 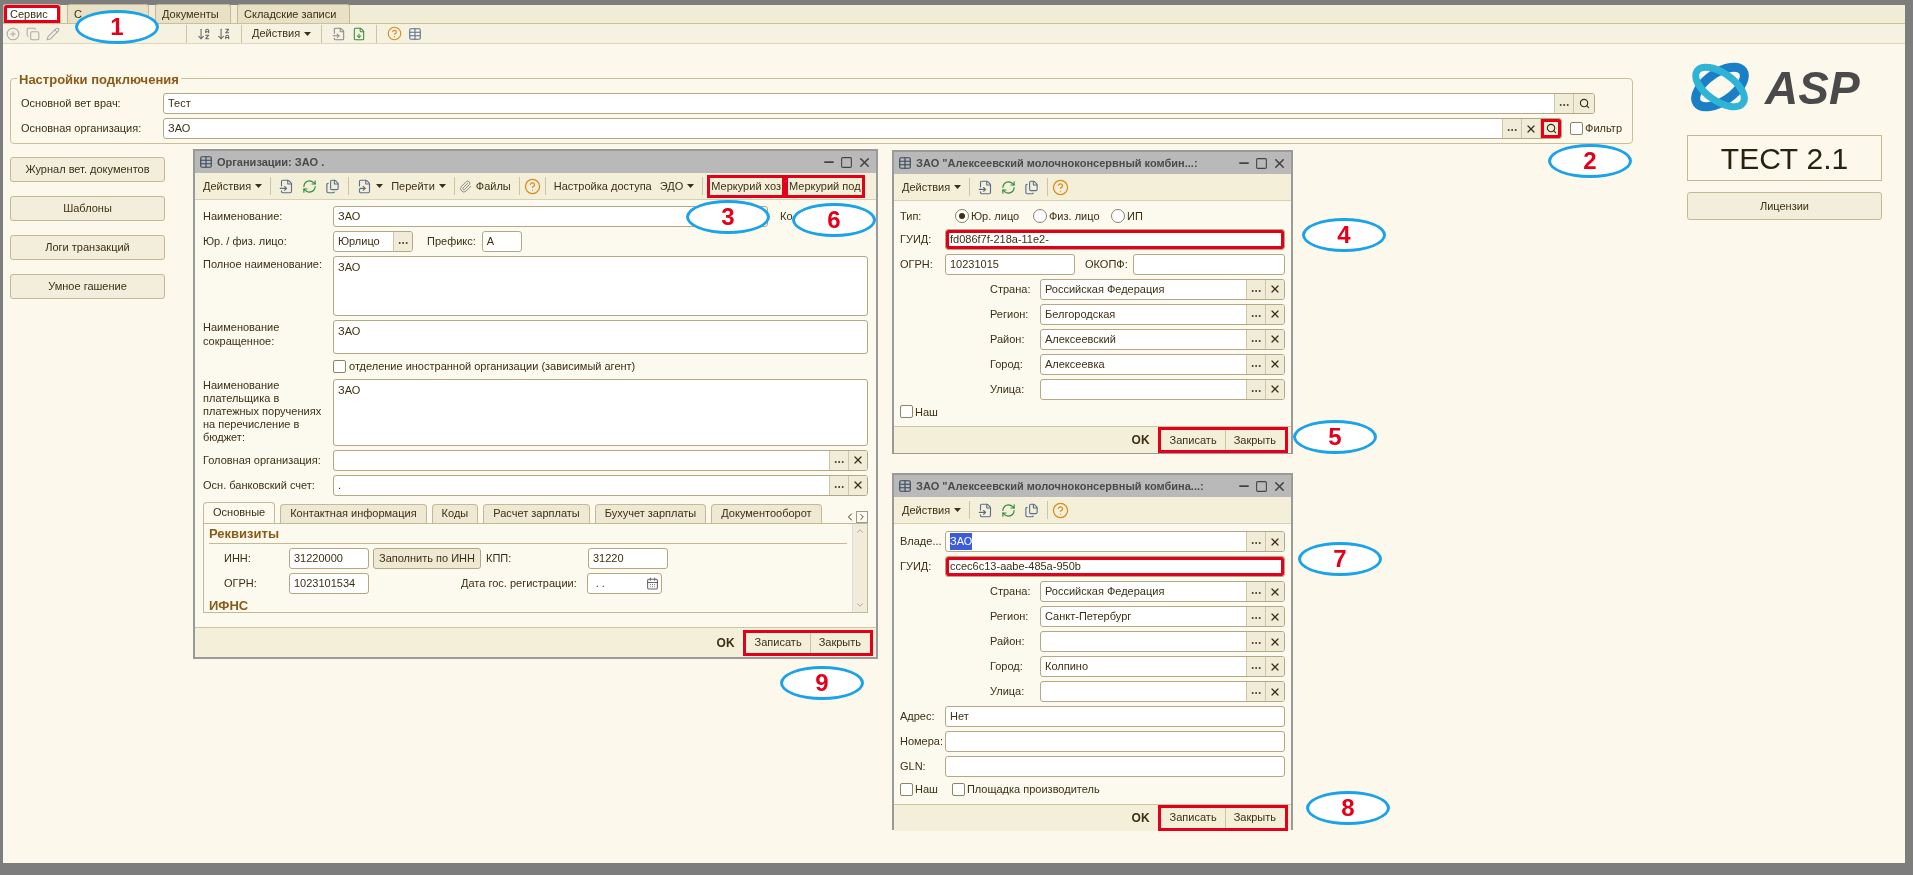 I want to click on tab: Бухучет зарплаты, so click(x=650, y=513).